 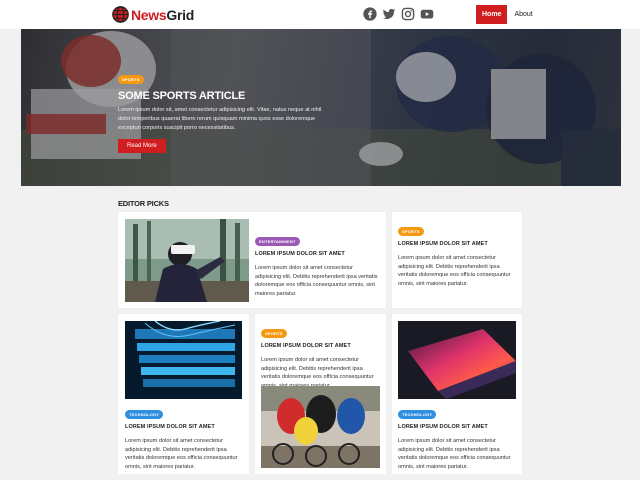 I want to click on section-title: EDITOR PICKS, so click(x=143, y=203).